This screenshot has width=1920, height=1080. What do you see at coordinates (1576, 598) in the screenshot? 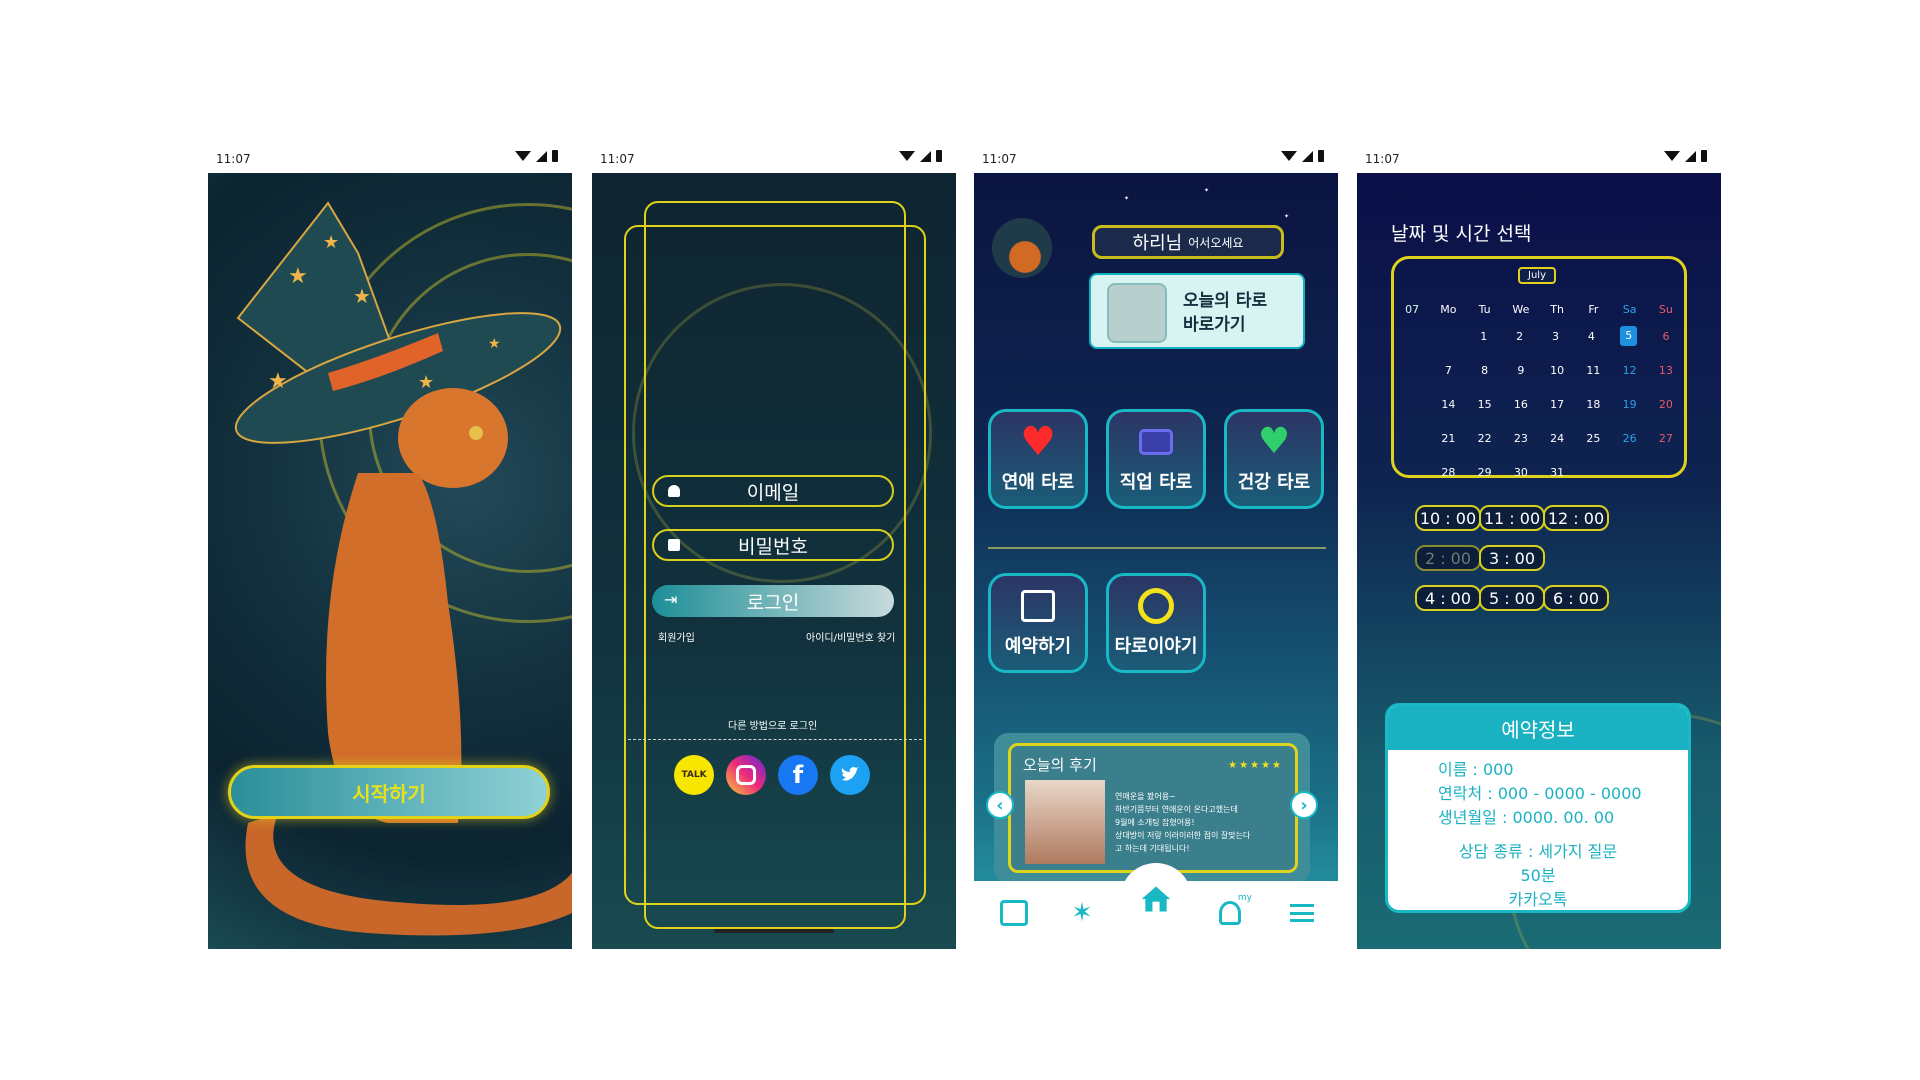
I see `time-slot: 6 : 00` at bounding box center [1576, 598].